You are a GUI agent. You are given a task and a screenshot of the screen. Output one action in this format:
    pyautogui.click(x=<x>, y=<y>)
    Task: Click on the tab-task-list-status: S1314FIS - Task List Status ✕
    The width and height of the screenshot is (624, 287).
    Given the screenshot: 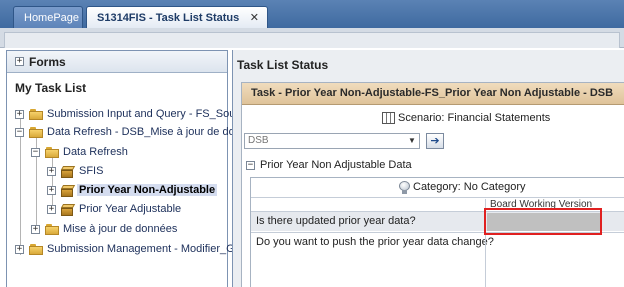 What is the action you would take?
    pyautogui.click(x=177, y=17)
    